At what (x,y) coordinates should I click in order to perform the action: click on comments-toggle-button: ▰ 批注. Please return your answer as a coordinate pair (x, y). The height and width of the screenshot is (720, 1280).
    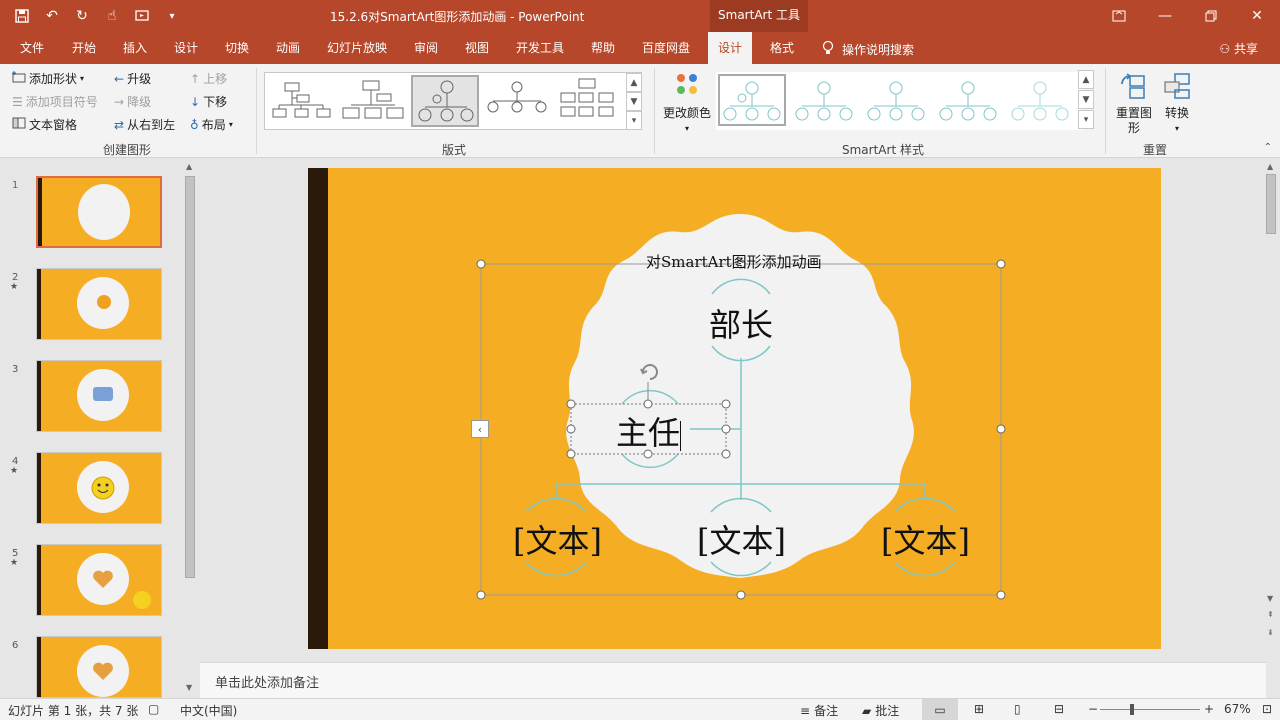
    Looking at the image, I should click on (880, 710).